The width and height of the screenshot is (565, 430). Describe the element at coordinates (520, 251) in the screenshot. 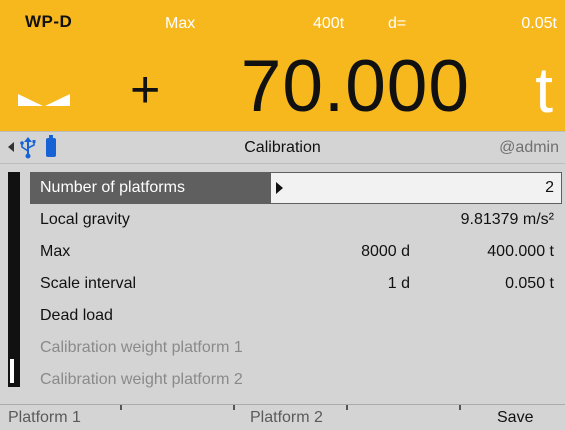

I see `row-value: 400.000 t` at that location.